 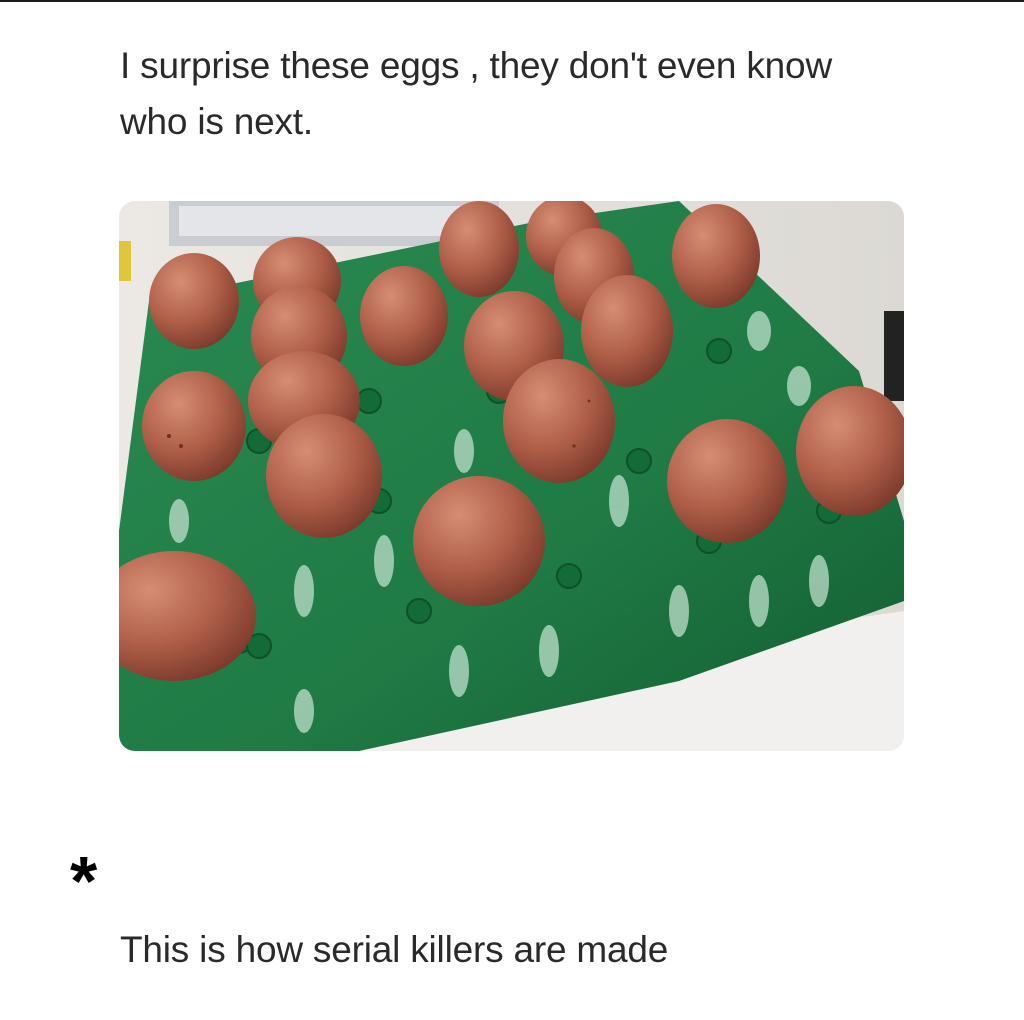 What do you see at coordinates (84, 881) in the screenshot?
I see `annotation-marker: *` at bounding box center [84, 881].